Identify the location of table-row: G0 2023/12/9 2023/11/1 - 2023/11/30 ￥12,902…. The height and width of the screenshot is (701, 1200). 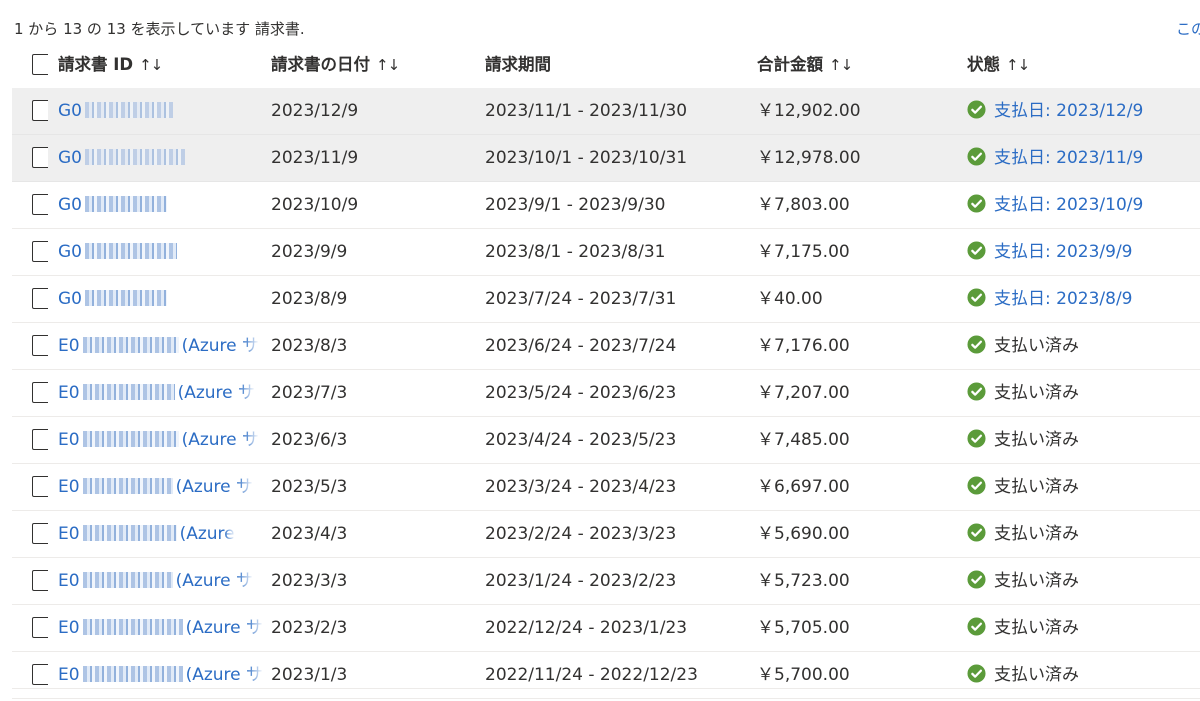
(606, 111).